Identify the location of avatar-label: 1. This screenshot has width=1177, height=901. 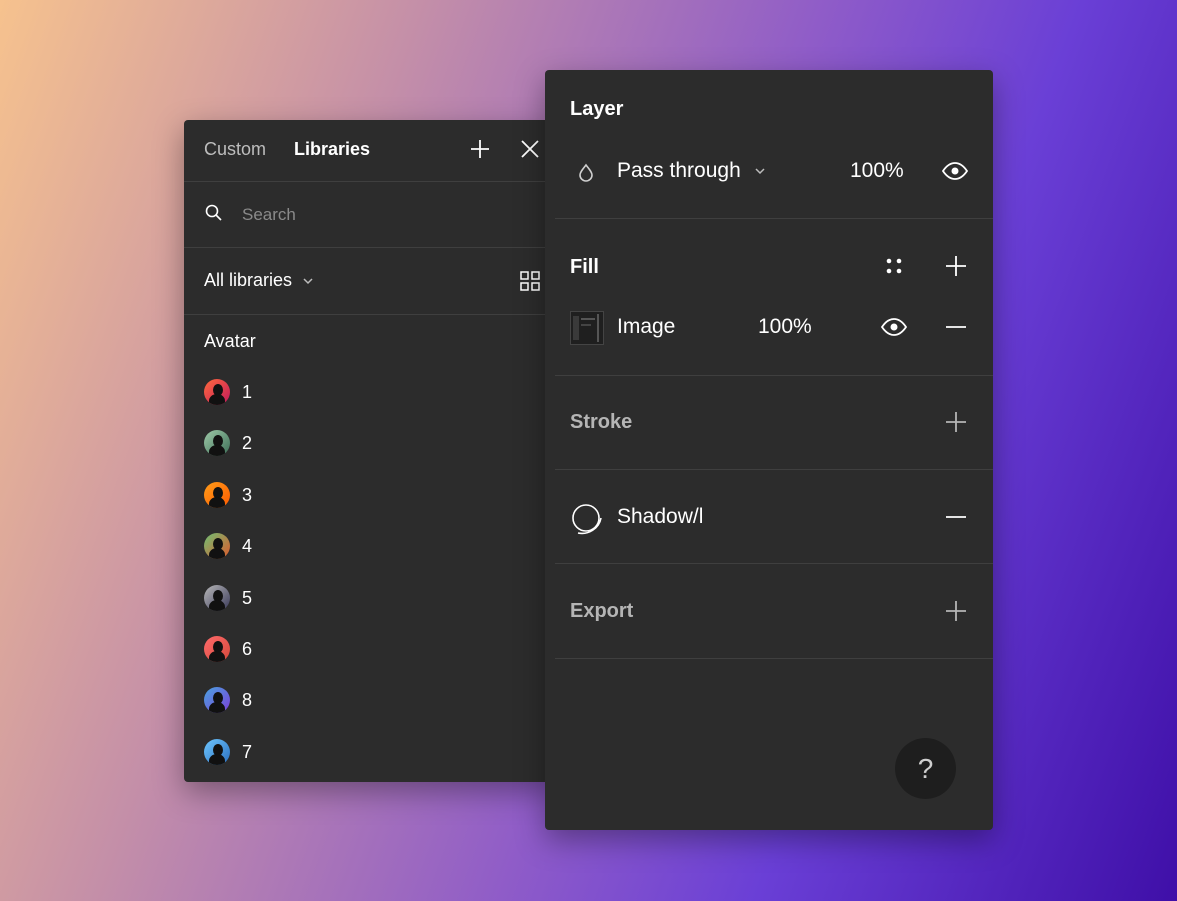
(247, 392).